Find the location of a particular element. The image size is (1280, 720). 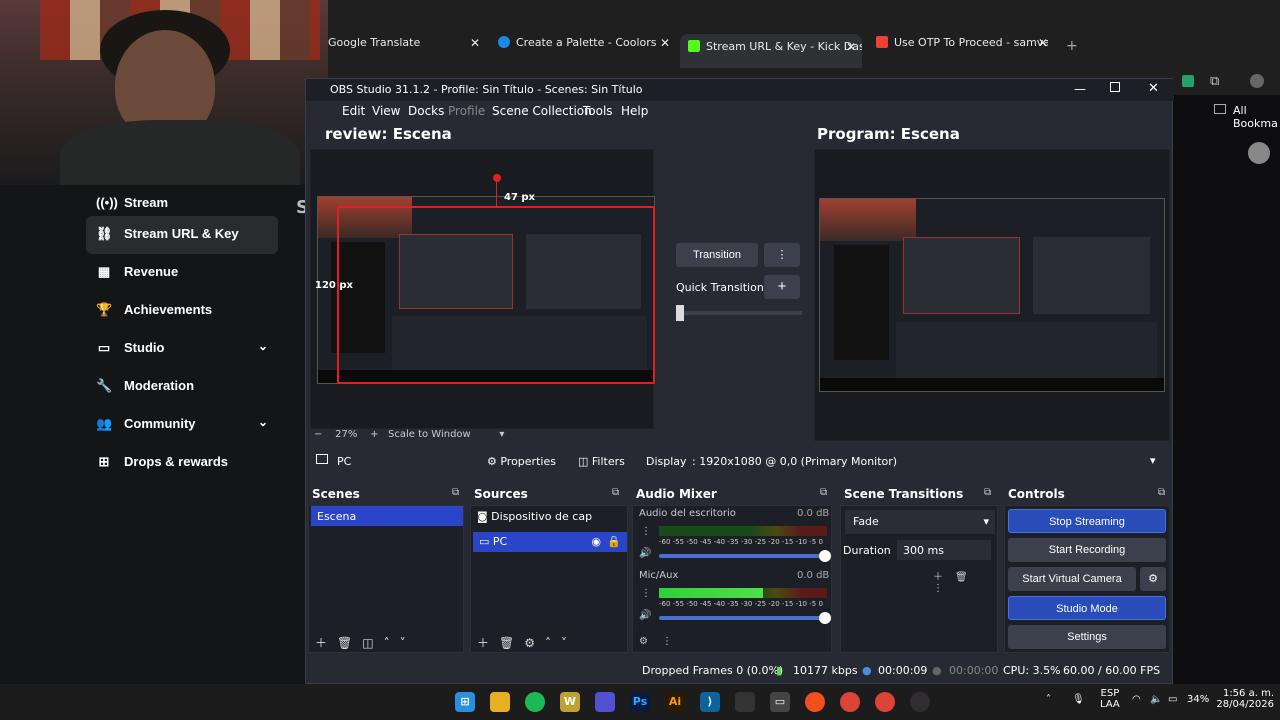

stop-streaming-button: Stop Streaming is located at coordinates (1087, 521).